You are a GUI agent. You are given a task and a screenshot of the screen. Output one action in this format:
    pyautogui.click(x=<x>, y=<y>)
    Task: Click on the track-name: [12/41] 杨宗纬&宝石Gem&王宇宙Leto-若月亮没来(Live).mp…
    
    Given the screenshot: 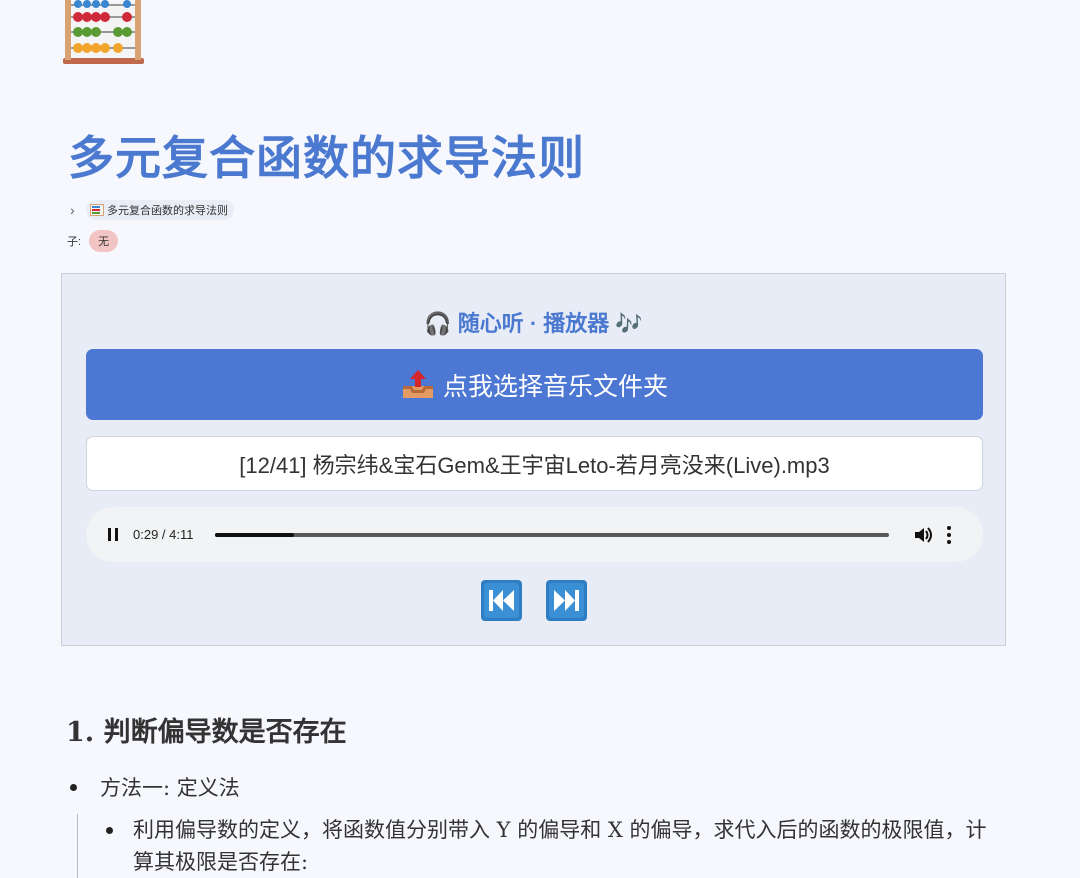 What is the action you would take?
    pyautogui.click(x=534, y=463)
    